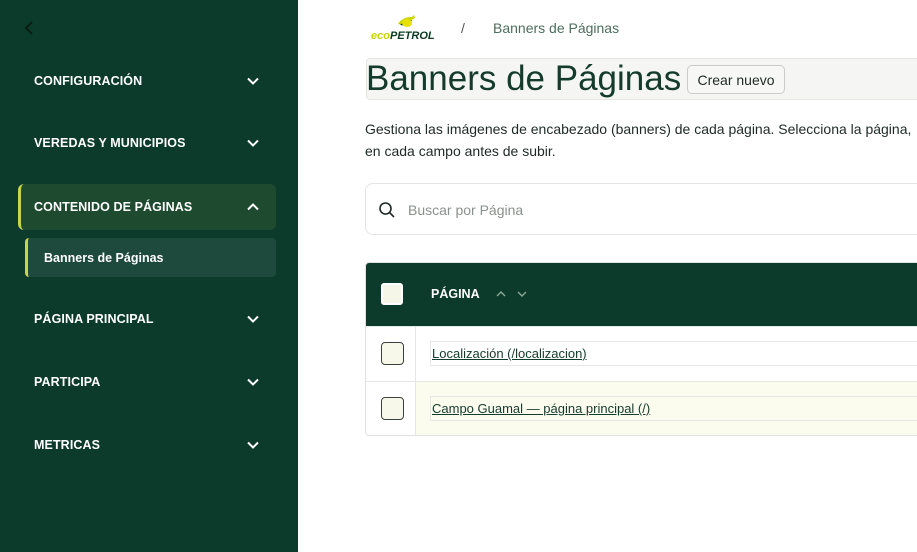 The height and width of the screenshot is (552, 917). What do you see at coordinates (658, 210) in the screenshot?
I see `search-input` at bounding box center [658, 210].